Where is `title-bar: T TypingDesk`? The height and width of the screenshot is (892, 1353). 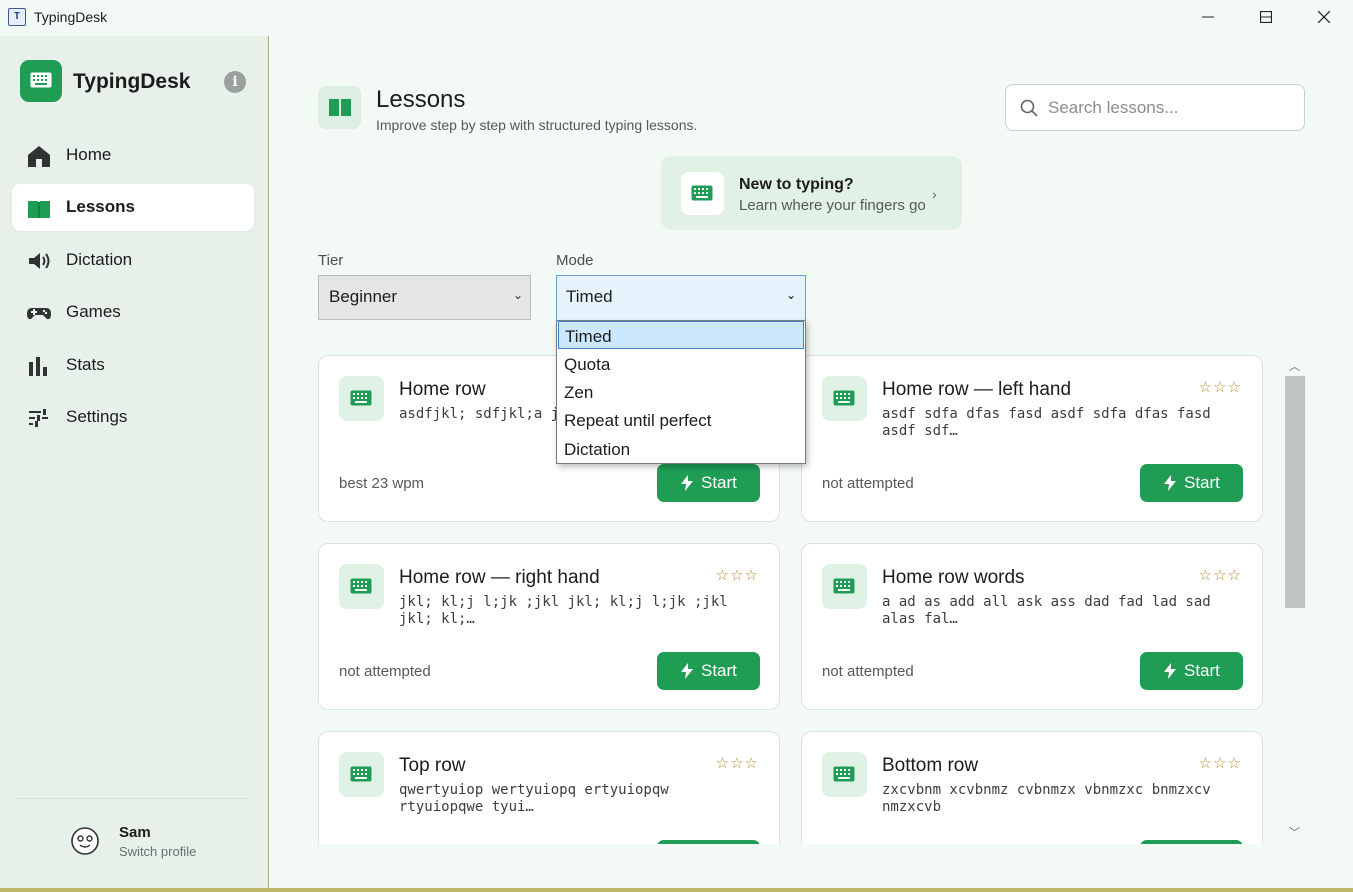 title-bar: T TypingDesk is located at coordinates (676, 18).